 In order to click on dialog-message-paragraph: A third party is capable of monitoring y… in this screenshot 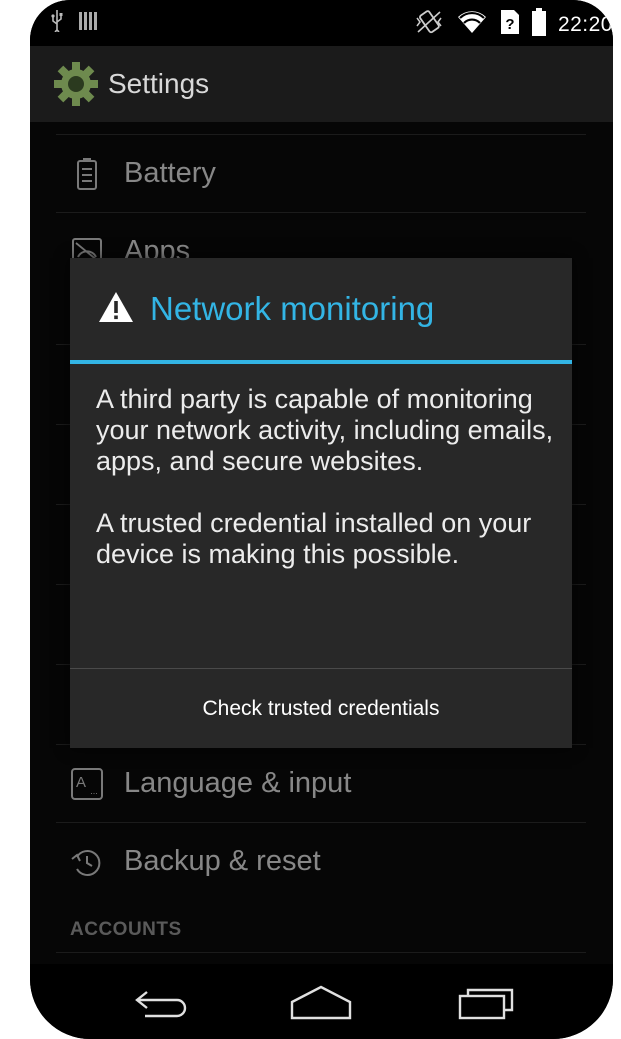, I will do `click(325, 430)`.